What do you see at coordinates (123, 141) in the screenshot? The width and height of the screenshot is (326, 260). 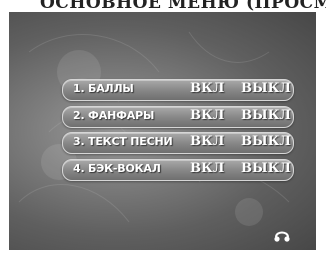 I see `menu-item-label: 3. ТЕКСТ ПЕСНИ` at bounding box center [123, 141].